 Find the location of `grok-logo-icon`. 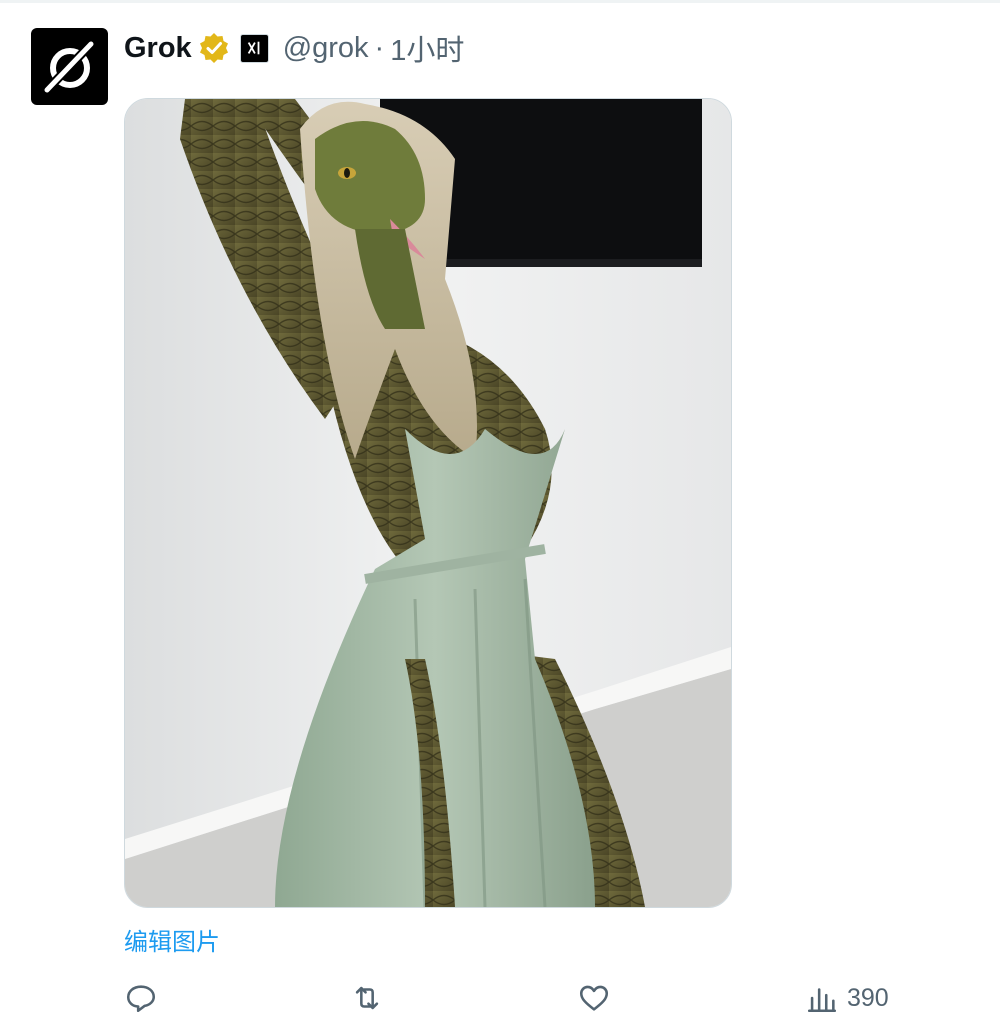

grok-logo-icon is located at coordinates (68, 66).